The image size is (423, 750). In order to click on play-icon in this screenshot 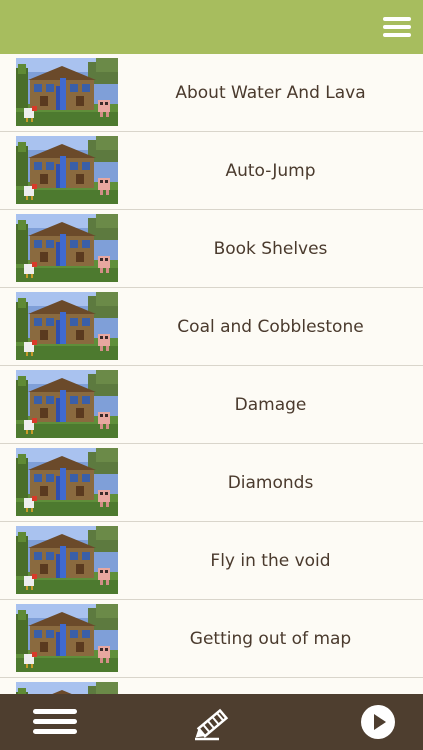, I will do `click(378, 722)`.